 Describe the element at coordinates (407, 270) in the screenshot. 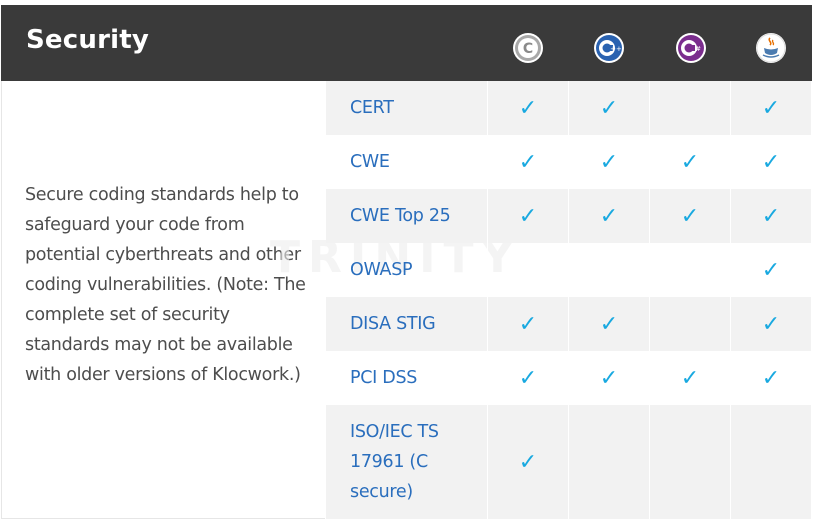

I see `standard-name: OWASP` at that location.